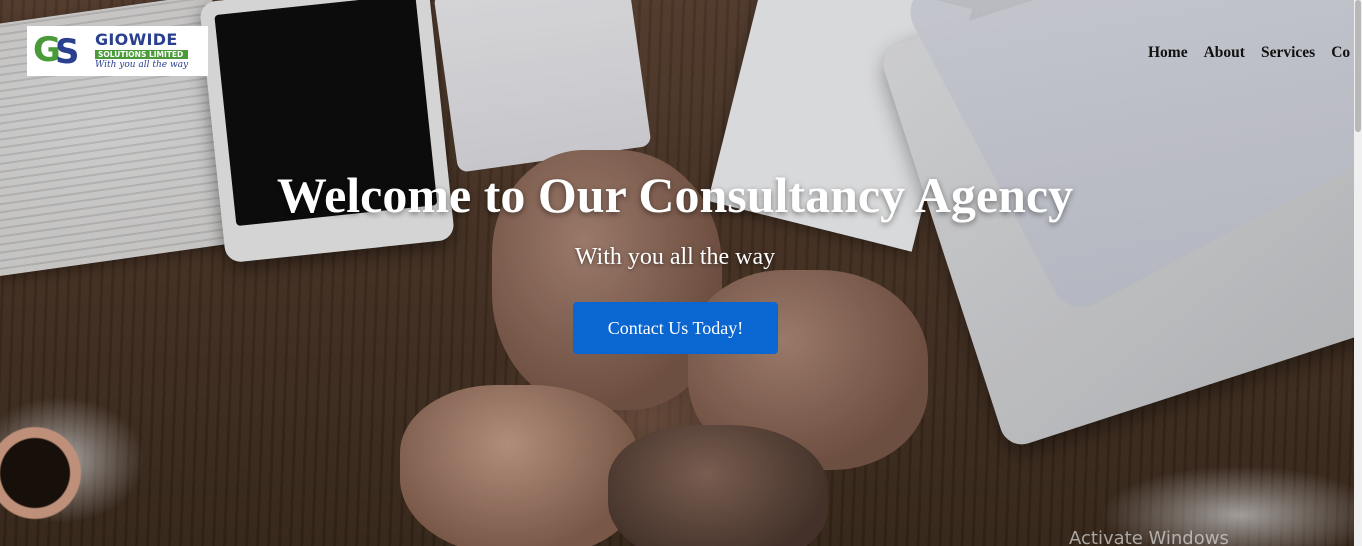 This screenshot has height=546, width=1362. Describe the element at coordinates (1358, 273) in the screenshot. I see `page-scrollbar` at that location.